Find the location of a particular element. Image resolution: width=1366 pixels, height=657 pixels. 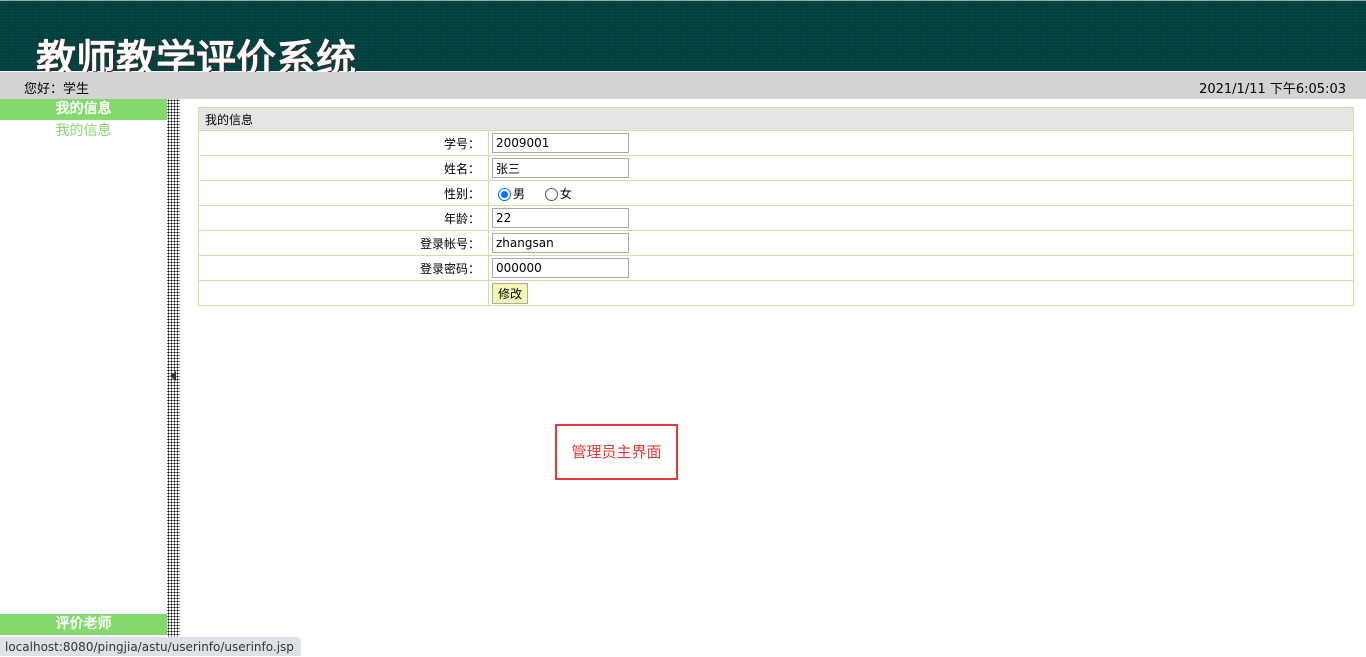

top-bar: 您好：学生 2021/1/11 下午6:05:03 is located at coordinates (683, 85).